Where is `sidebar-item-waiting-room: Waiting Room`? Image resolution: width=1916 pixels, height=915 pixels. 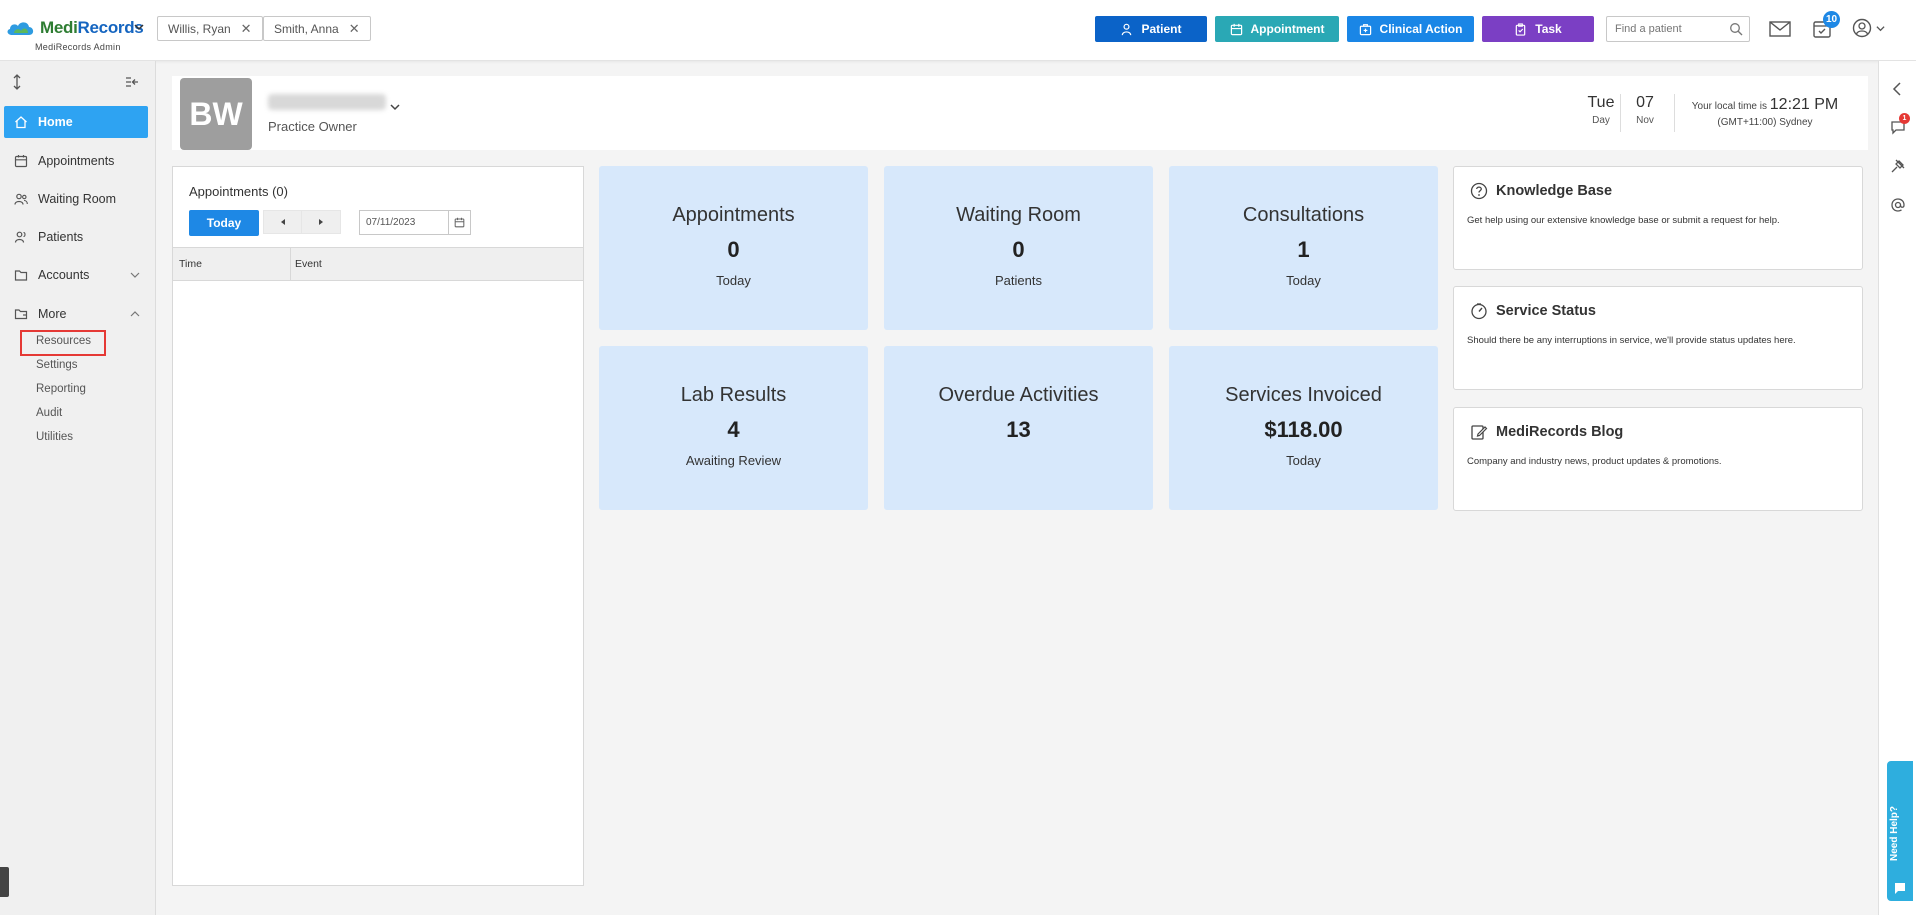
sidebar-item-waiting-room: Waiting Room is located at coordinates (76, 199).